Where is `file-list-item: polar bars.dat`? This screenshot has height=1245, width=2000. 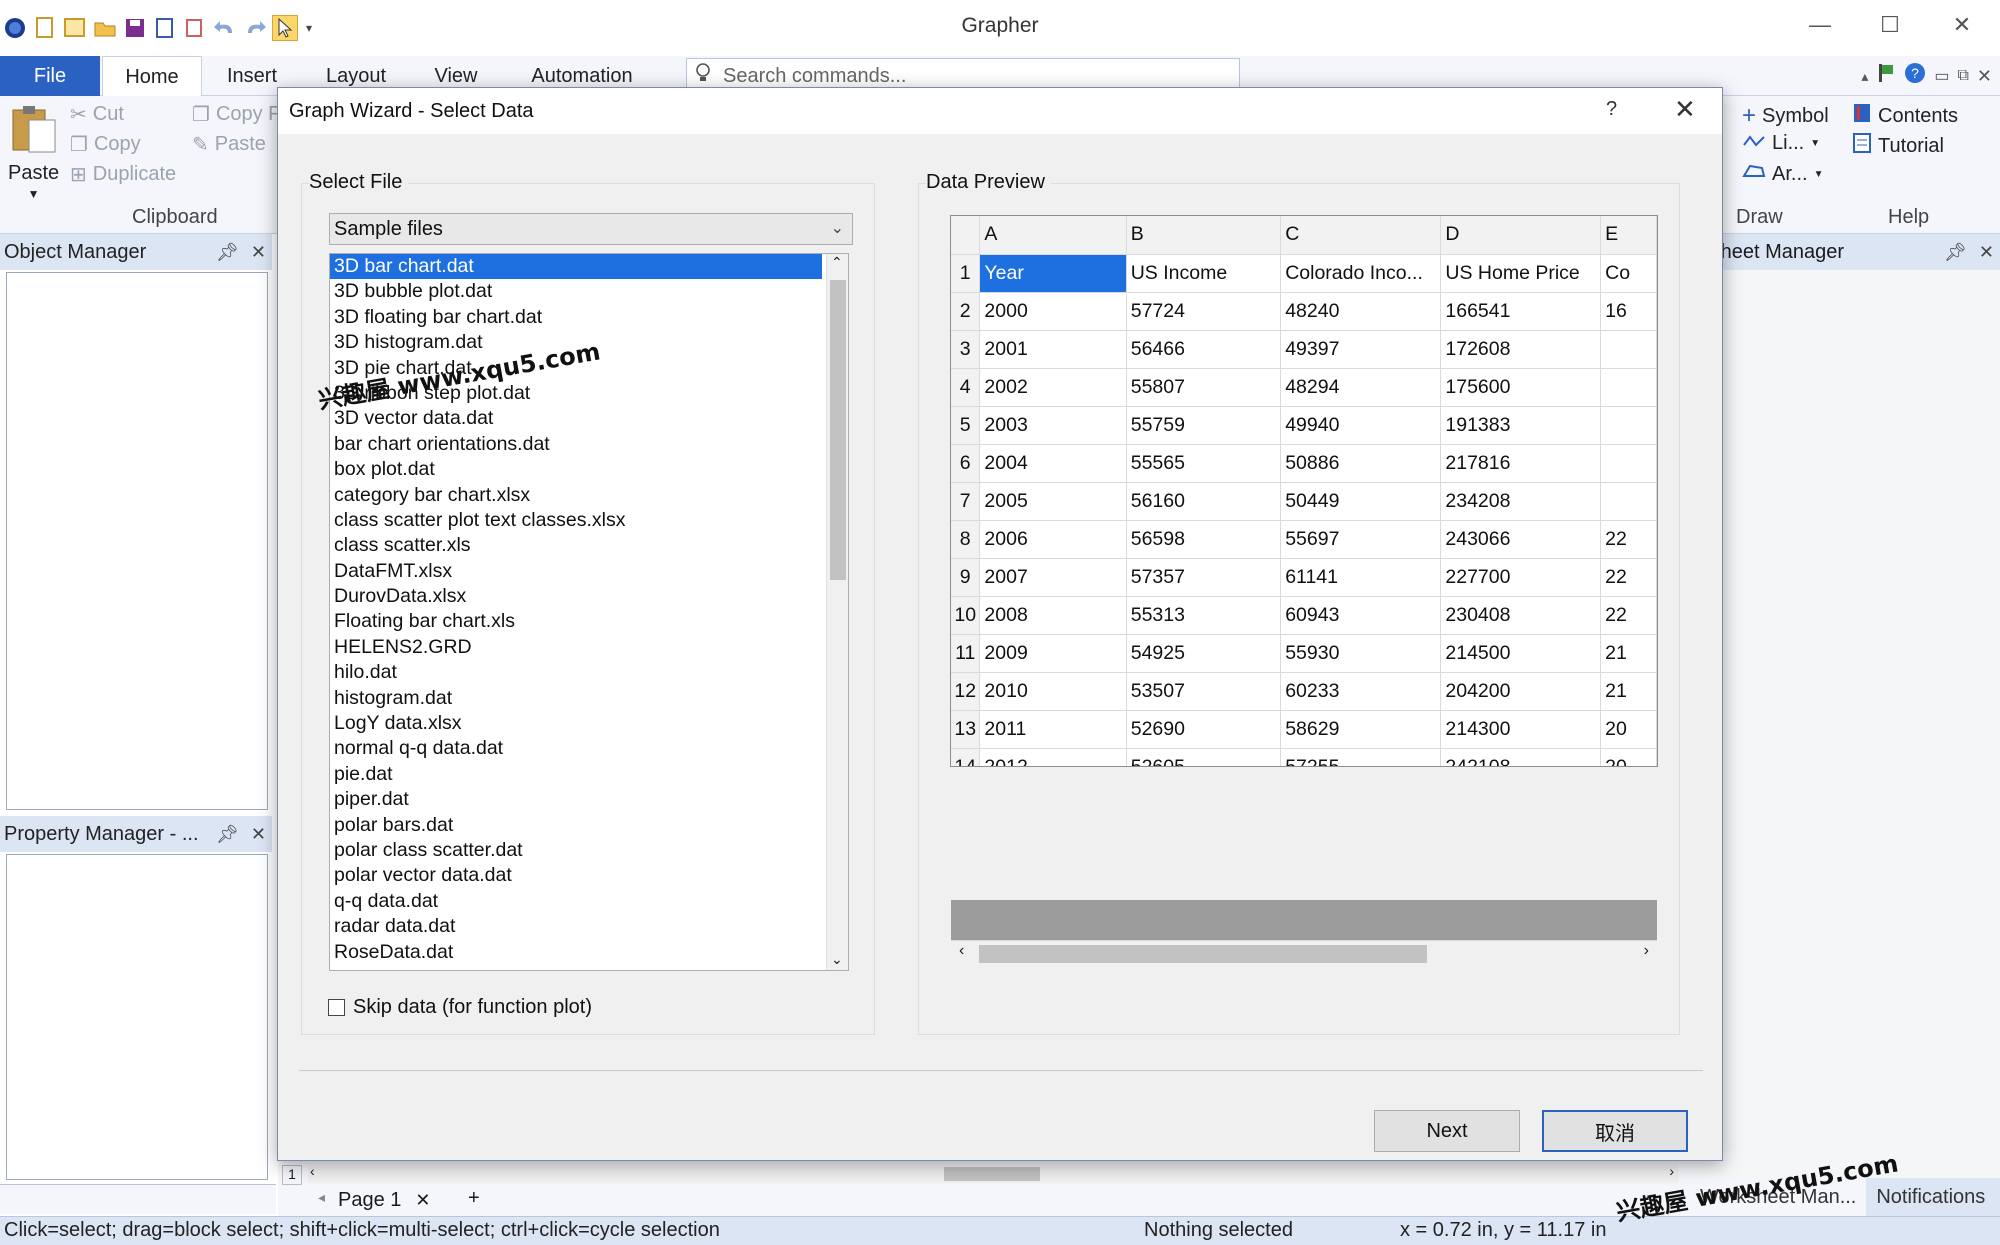
file-list-item: polar bars.dat is located at coordinates (576, 825).